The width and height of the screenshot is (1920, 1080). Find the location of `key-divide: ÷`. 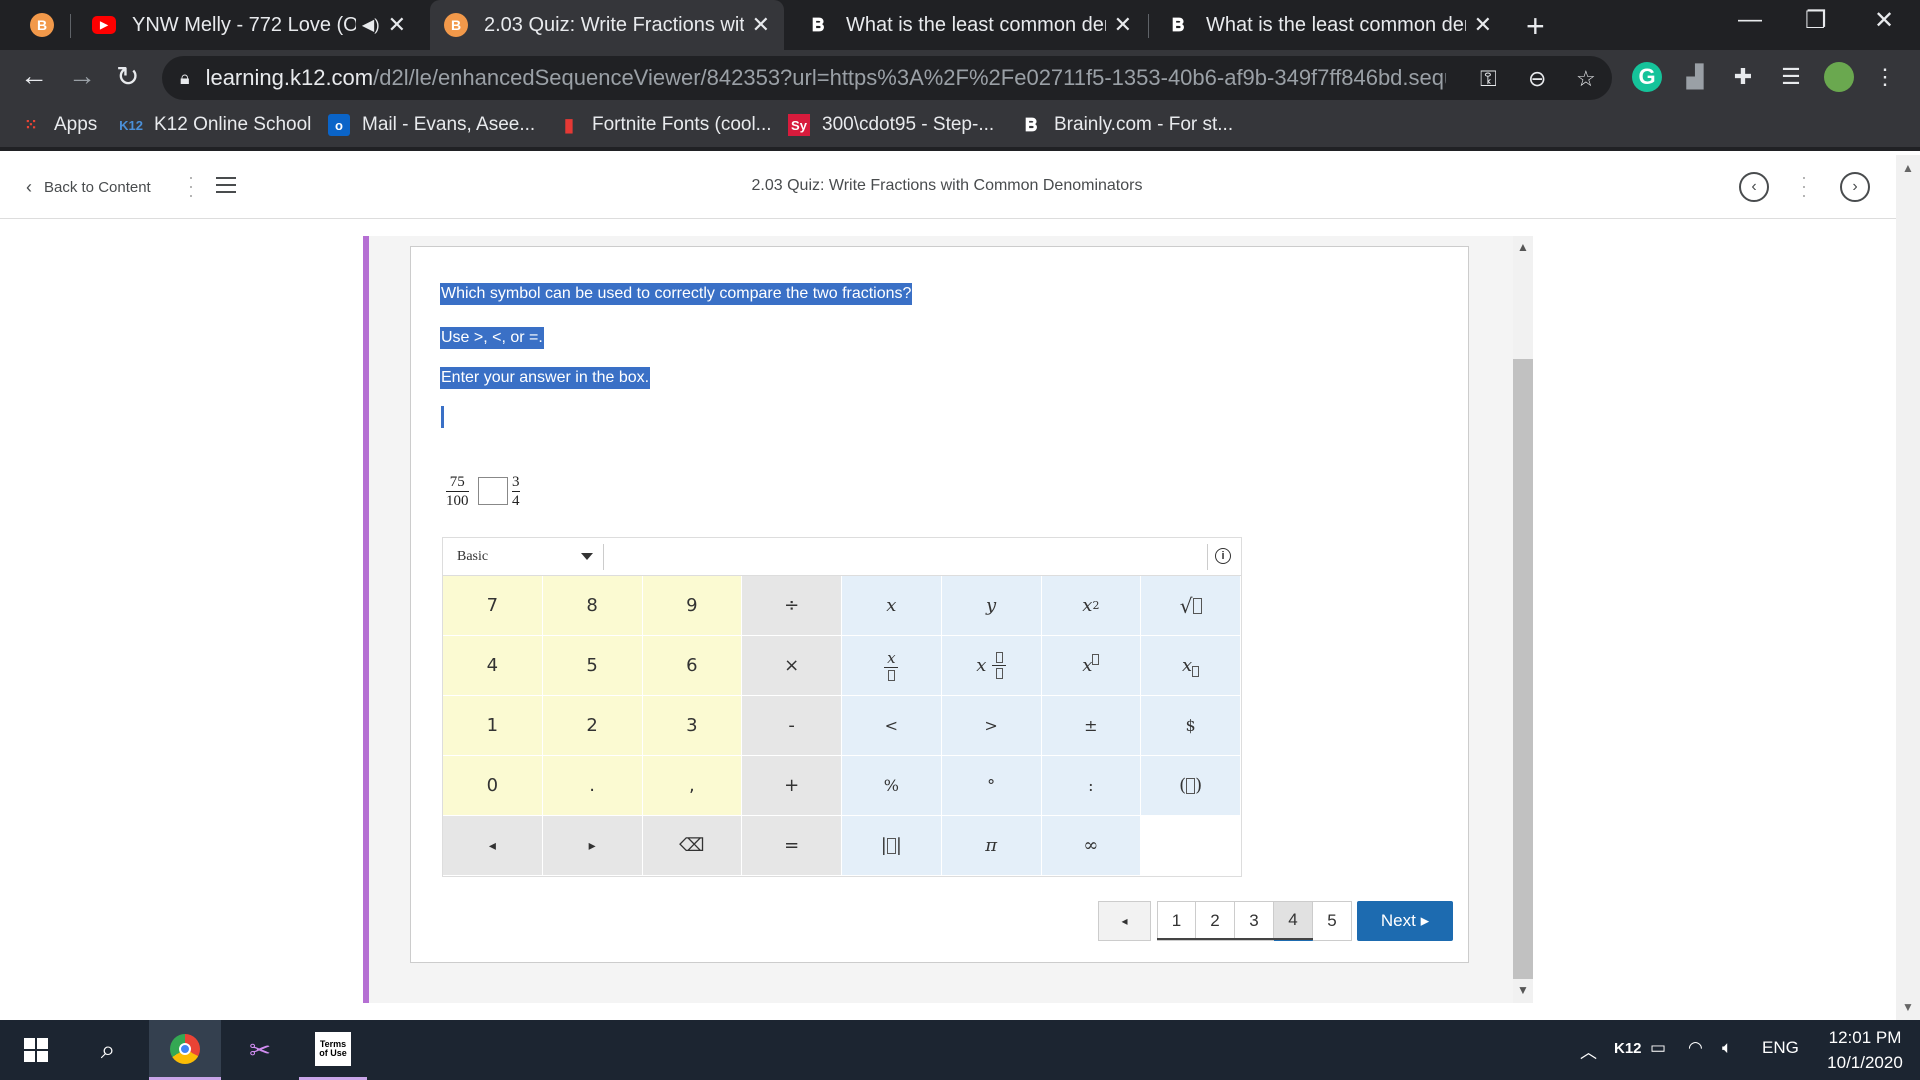

key-divide: ÷ is located at coordinates (792, 606).